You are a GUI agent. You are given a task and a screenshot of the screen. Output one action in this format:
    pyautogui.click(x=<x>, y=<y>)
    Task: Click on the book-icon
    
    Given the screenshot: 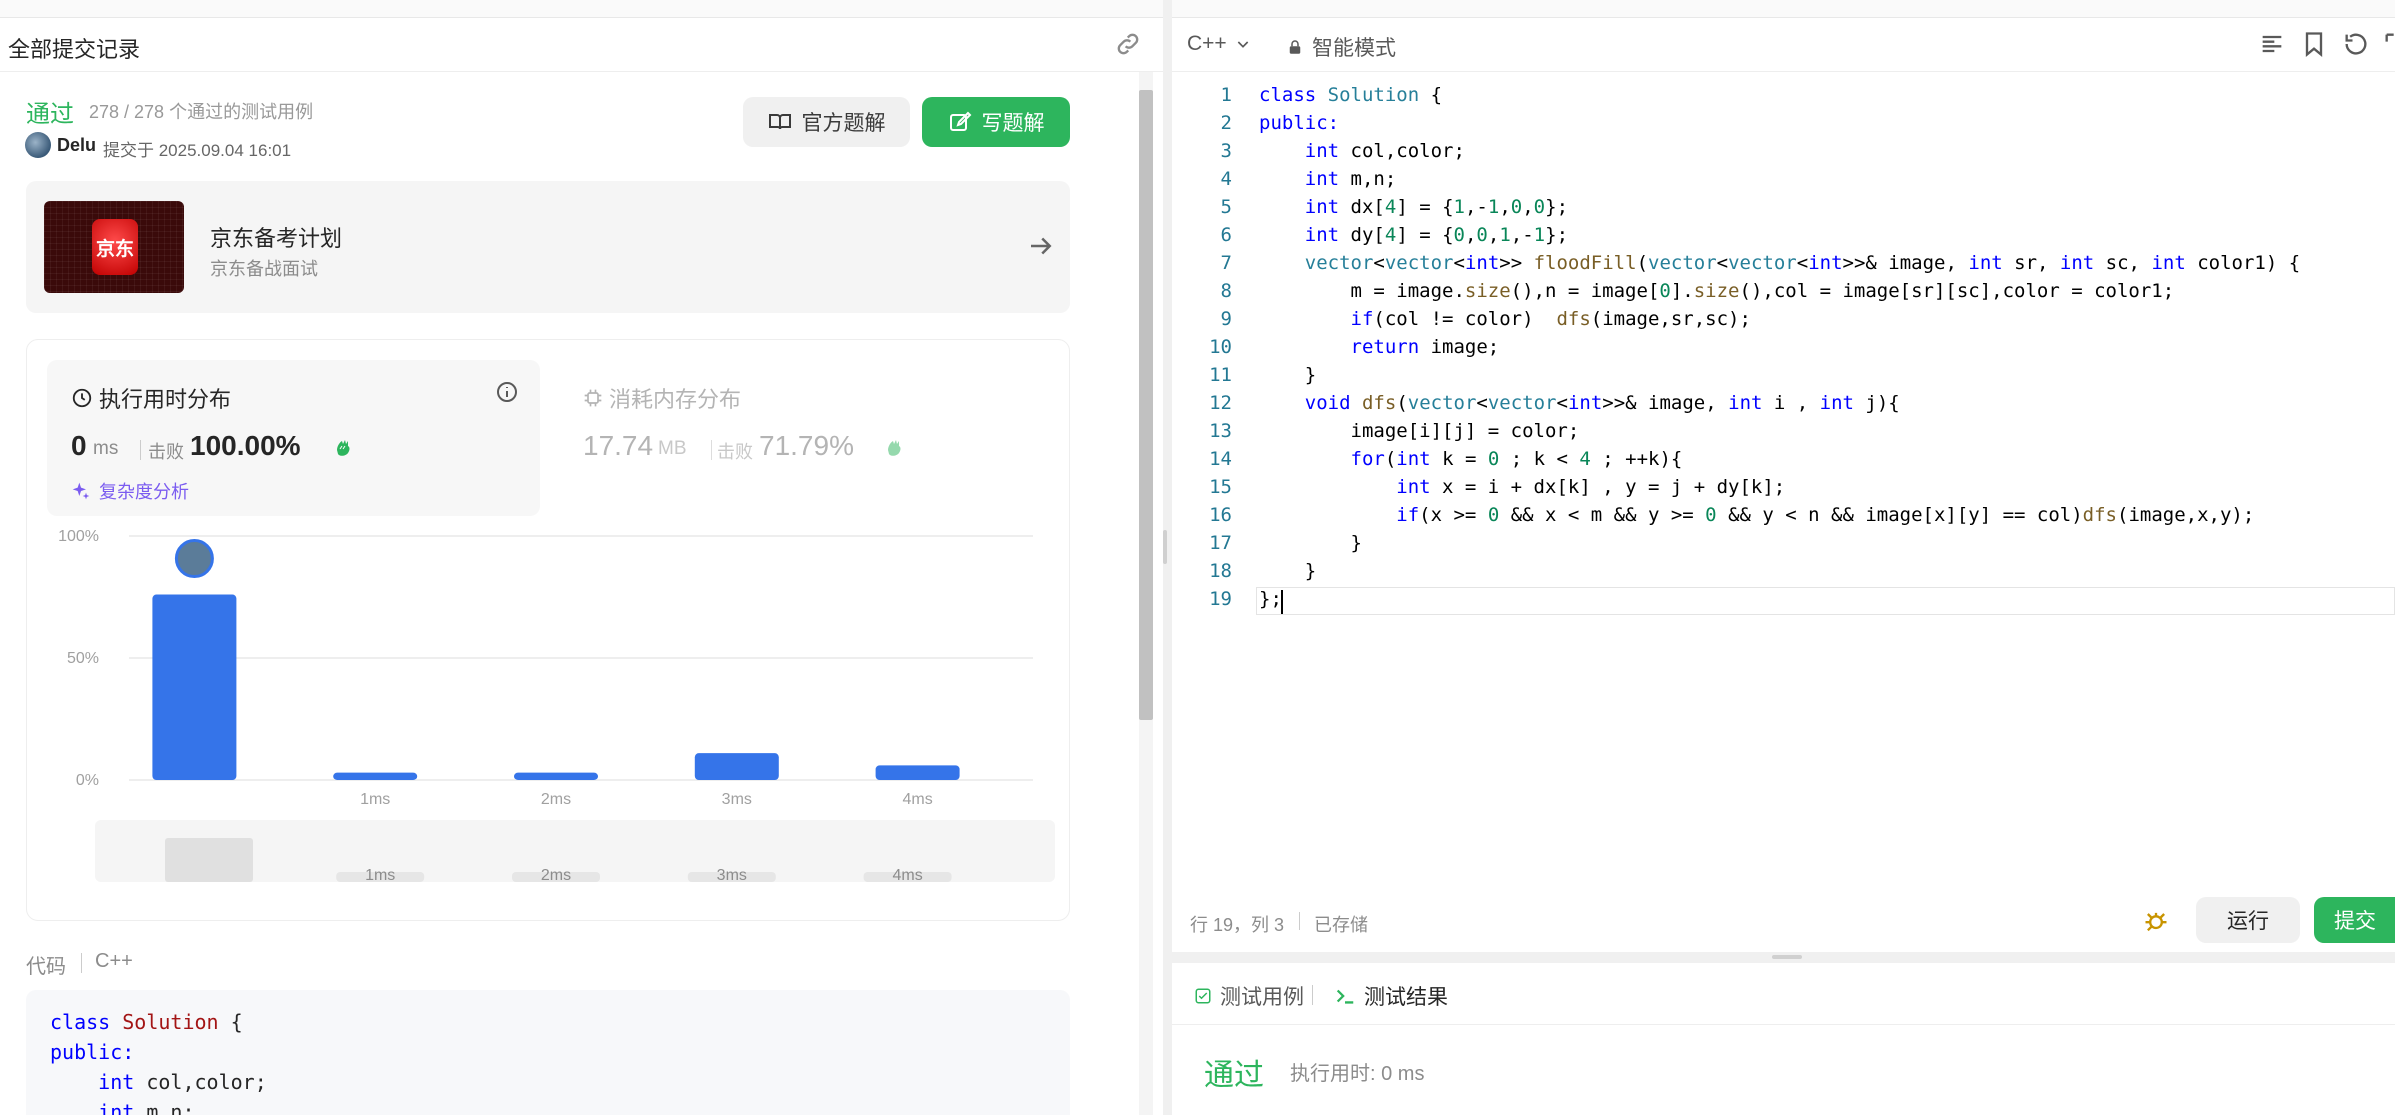 What is the action you would take?
    pyautogui.click(x=779, y=122)
    